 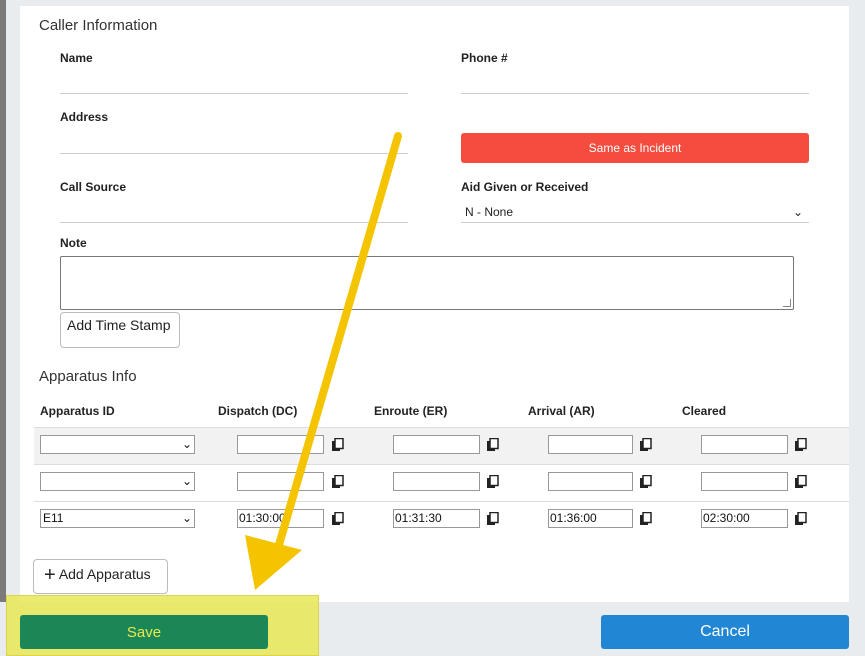 What do you see at coordinates (489, 212) in the screenshot?
I see `aid-select-value: N - None` at bounding box center [489, 212].